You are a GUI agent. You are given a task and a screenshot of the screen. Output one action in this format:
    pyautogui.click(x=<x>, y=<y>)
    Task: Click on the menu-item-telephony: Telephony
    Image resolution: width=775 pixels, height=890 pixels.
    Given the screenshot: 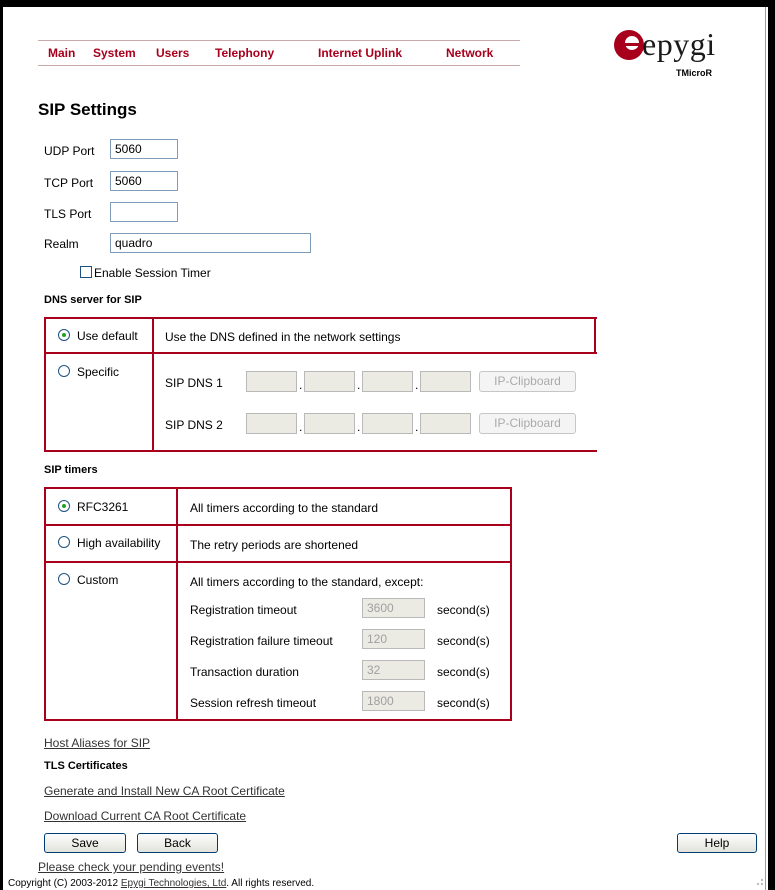 What is the action you would take?
    pyautogui.click(x=244, y=53)
    